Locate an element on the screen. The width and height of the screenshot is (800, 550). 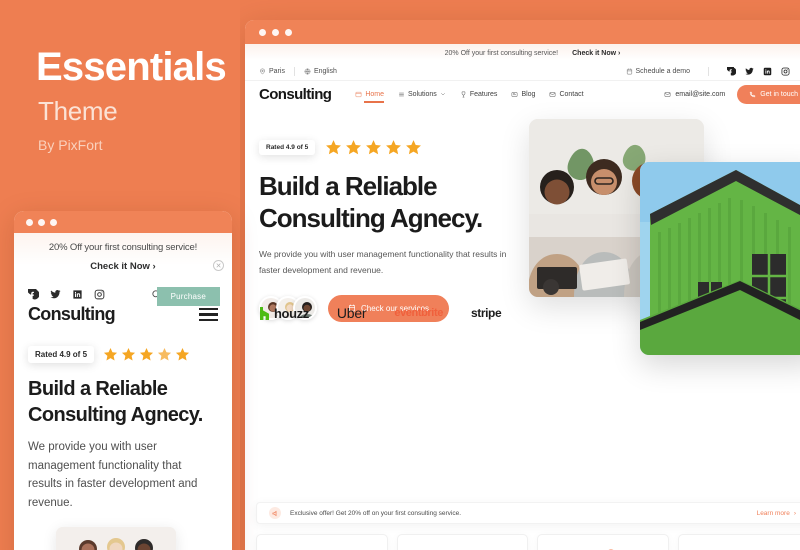
nav-item-contact-label: Contact is located at coordinates (571, 94).